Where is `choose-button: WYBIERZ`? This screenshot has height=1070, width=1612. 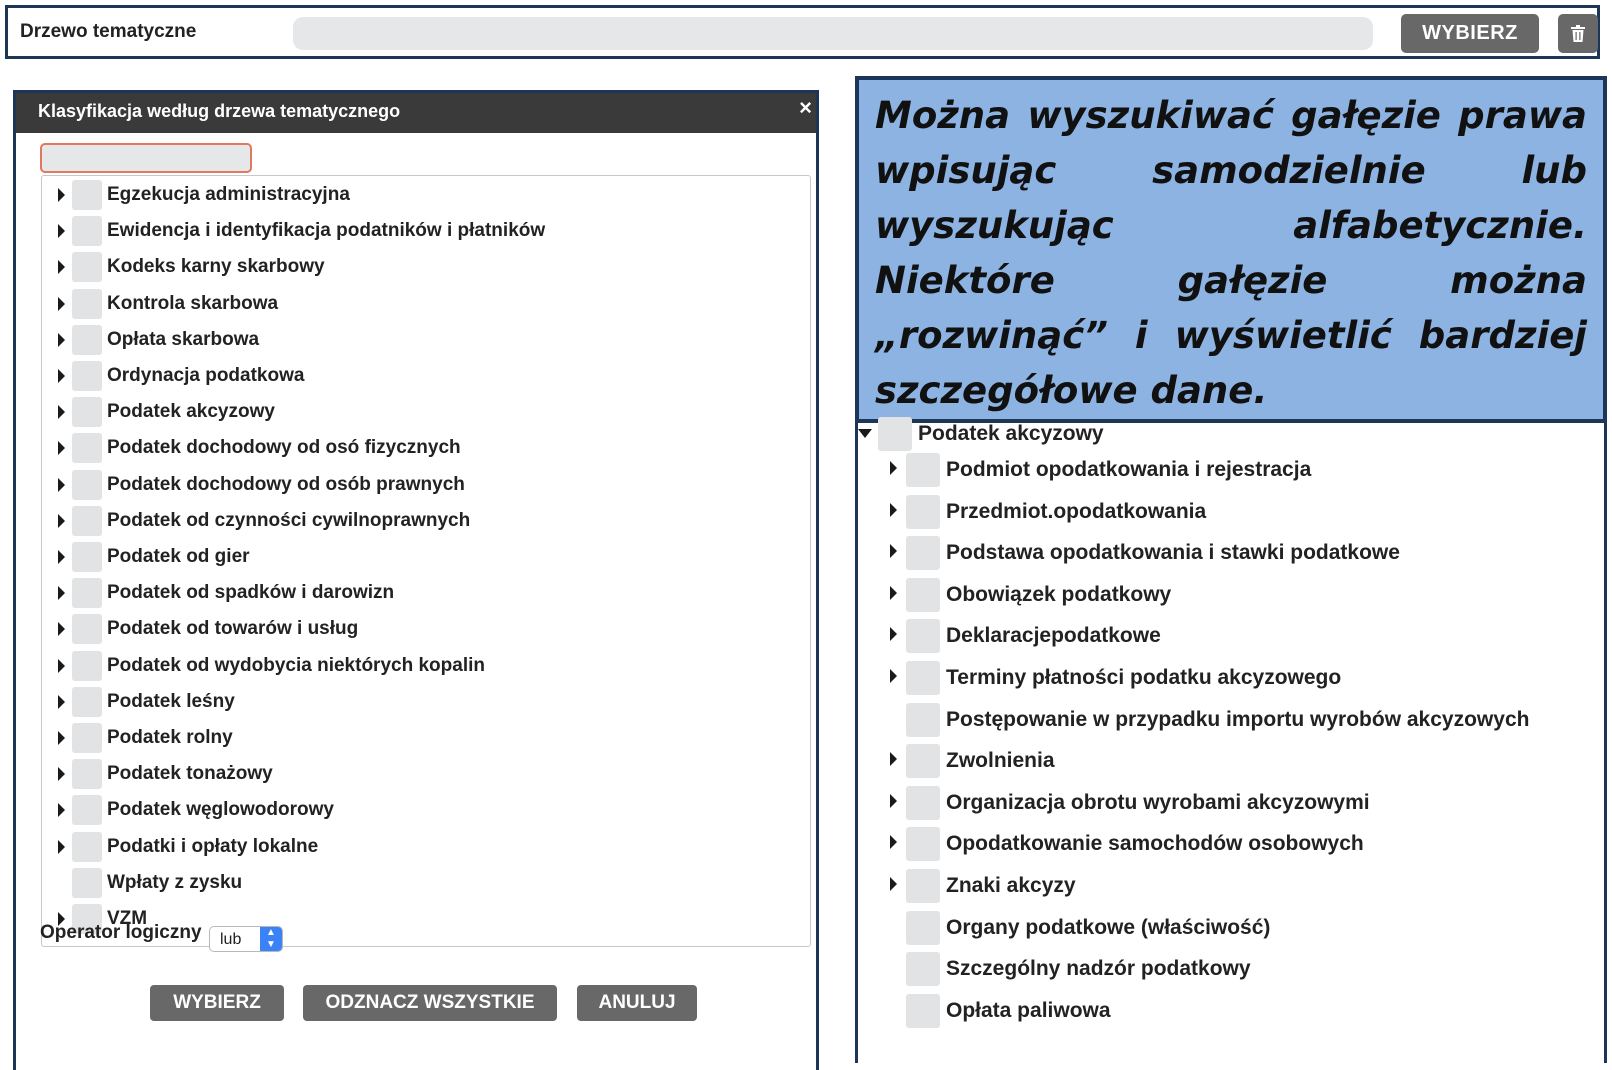
choose-button: WYBIERZ is located at coordinates (1470, 33).